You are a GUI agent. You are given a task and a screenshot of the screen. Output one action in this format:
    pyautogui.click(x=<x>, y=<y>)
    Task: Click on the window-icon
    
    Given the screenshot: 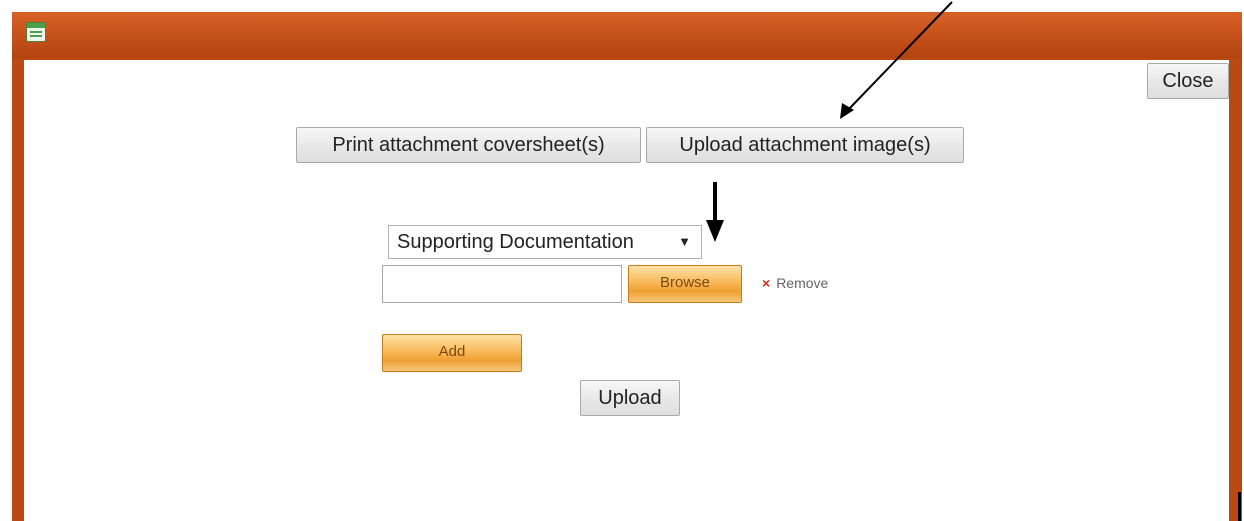 What is the action you would take?
    pyautogui.click(x=36, y=32)
    